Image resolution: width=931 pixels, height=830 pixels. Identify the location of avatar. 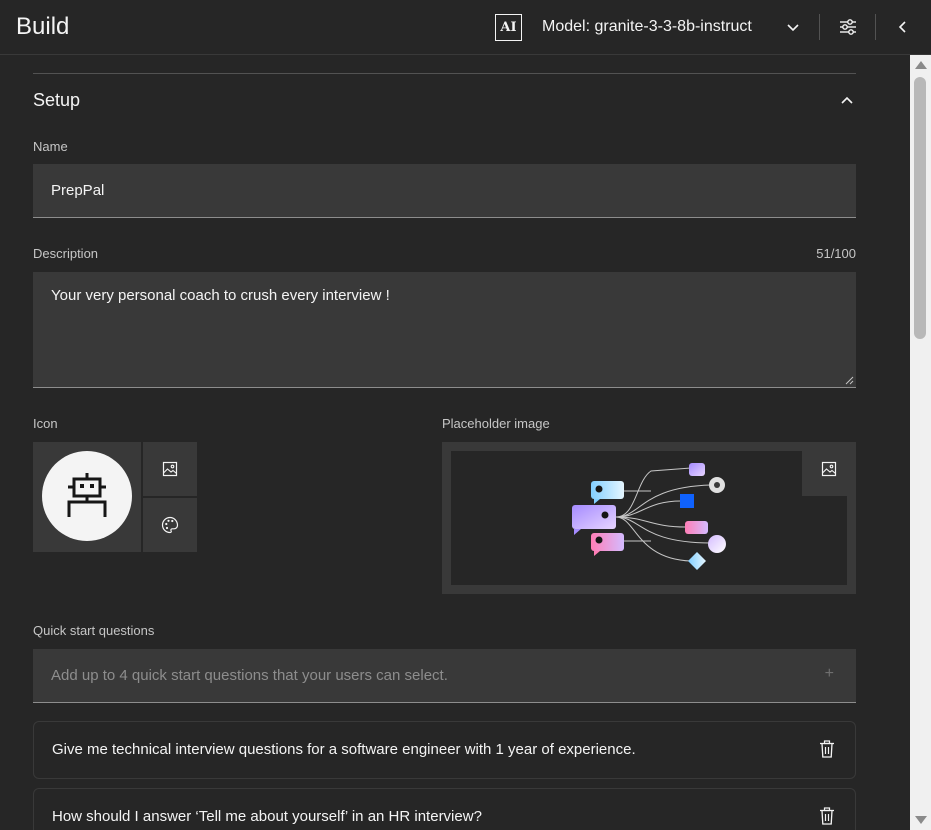
(87, 496).